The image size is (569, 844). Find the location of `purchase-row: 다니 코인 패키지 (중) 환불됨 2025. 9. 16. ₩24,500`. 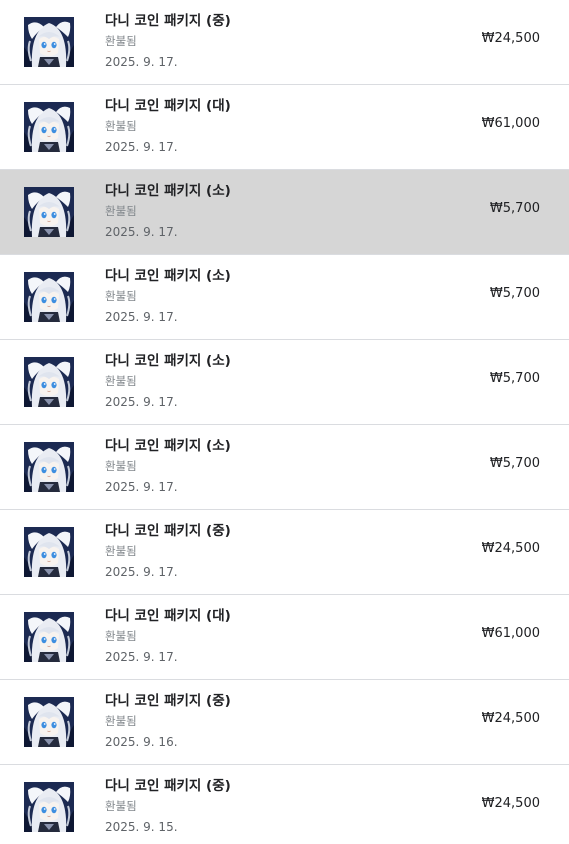

purchase-row: 다니 코인 패키지 (중) 환불됨 2025. 9. 16. ₩24,500 is located at coordinates (284, 722).